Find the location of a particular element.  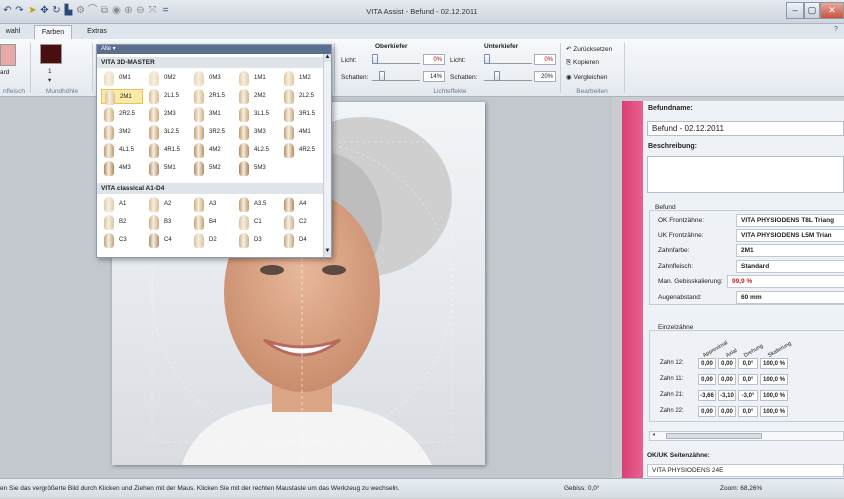

shade-option: B2 is located at coordinates (122, 222).